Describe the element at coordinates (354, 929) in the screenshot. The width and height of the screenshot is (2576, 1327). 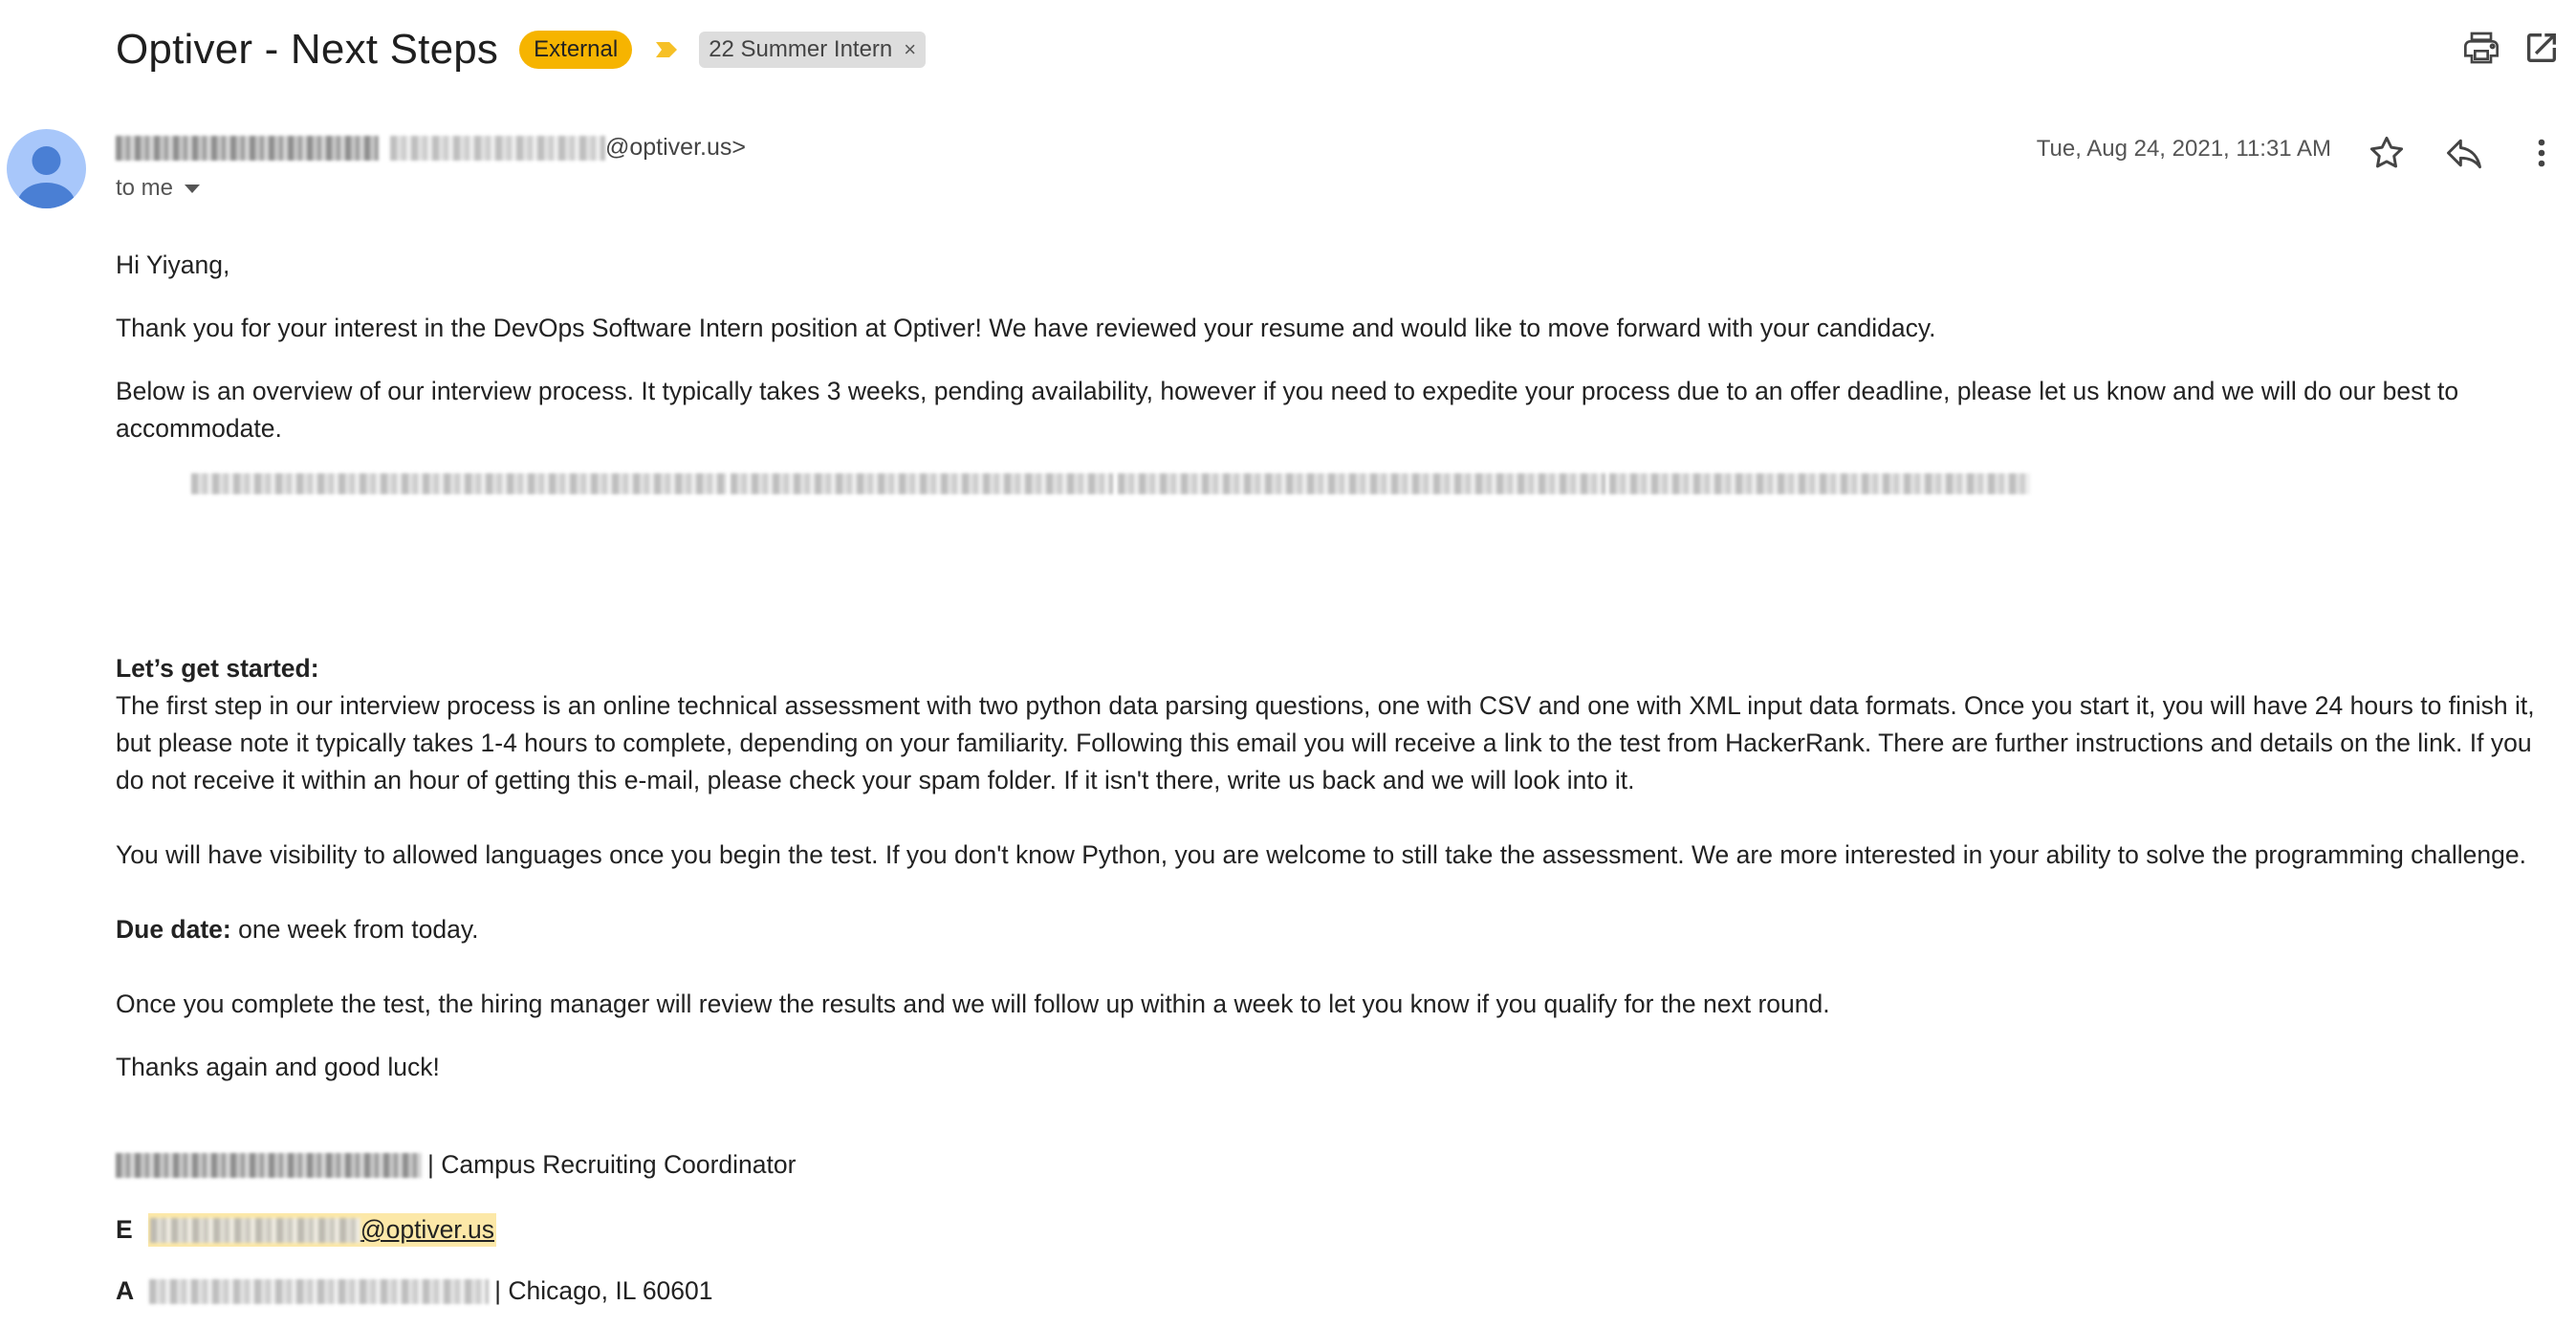
I see `due-date-value: one week from today.` at that location.